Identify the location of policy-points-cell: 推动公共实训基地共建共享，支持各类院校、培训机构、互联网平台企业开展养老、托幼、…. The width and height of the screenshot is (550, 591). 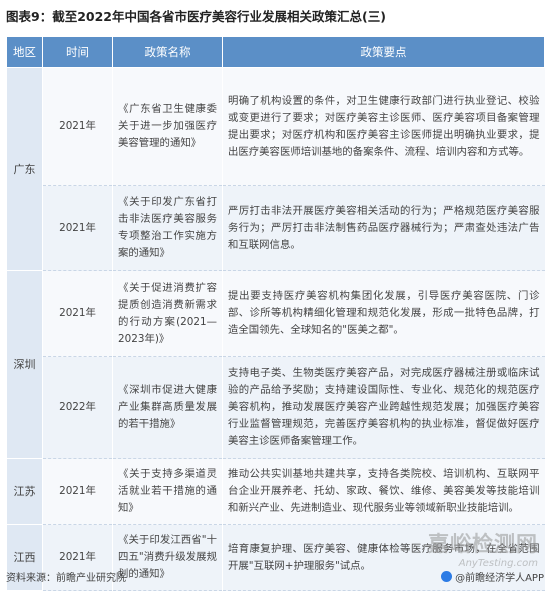
(383, 491).